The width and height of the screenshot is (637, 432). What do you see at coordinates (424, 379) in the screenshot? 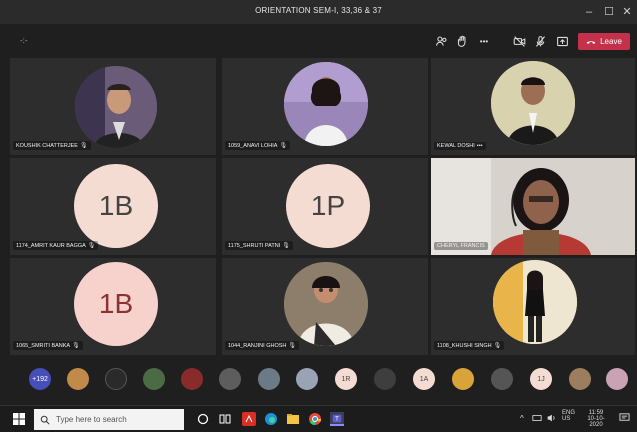
I see `participant-initials-thumbnail: 1A` at bounding box center [424, 379].